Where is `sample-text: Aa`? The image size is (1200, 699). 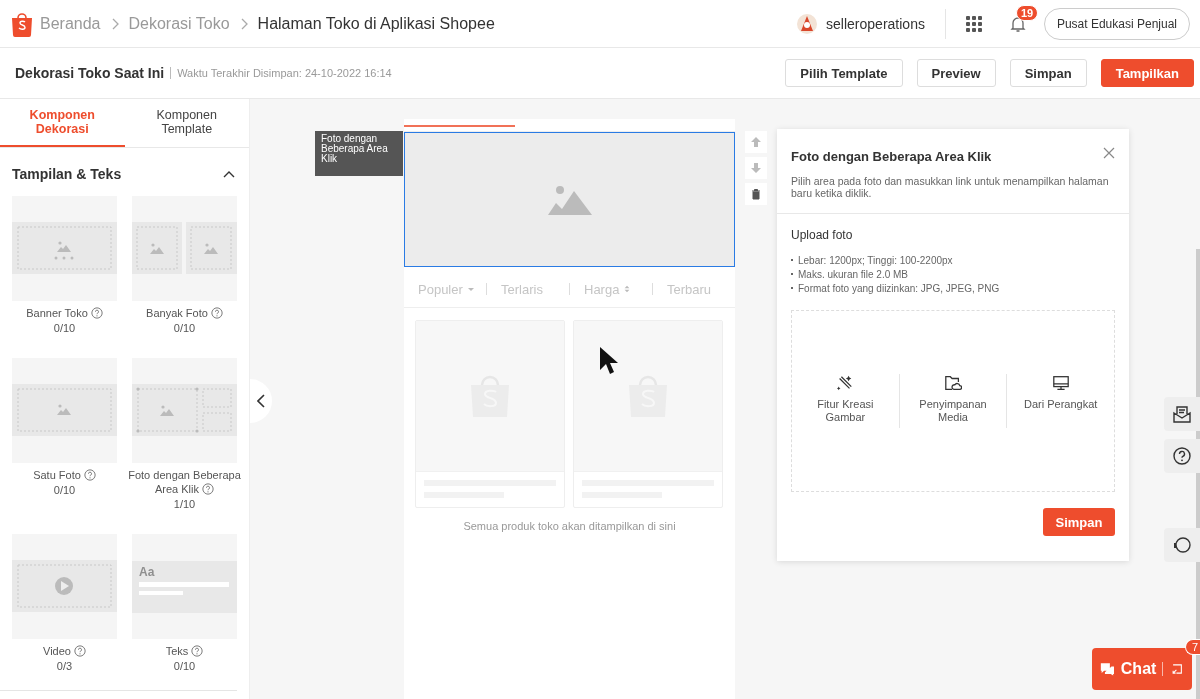
sample-text: Aa is located at coordinates (147, 571).